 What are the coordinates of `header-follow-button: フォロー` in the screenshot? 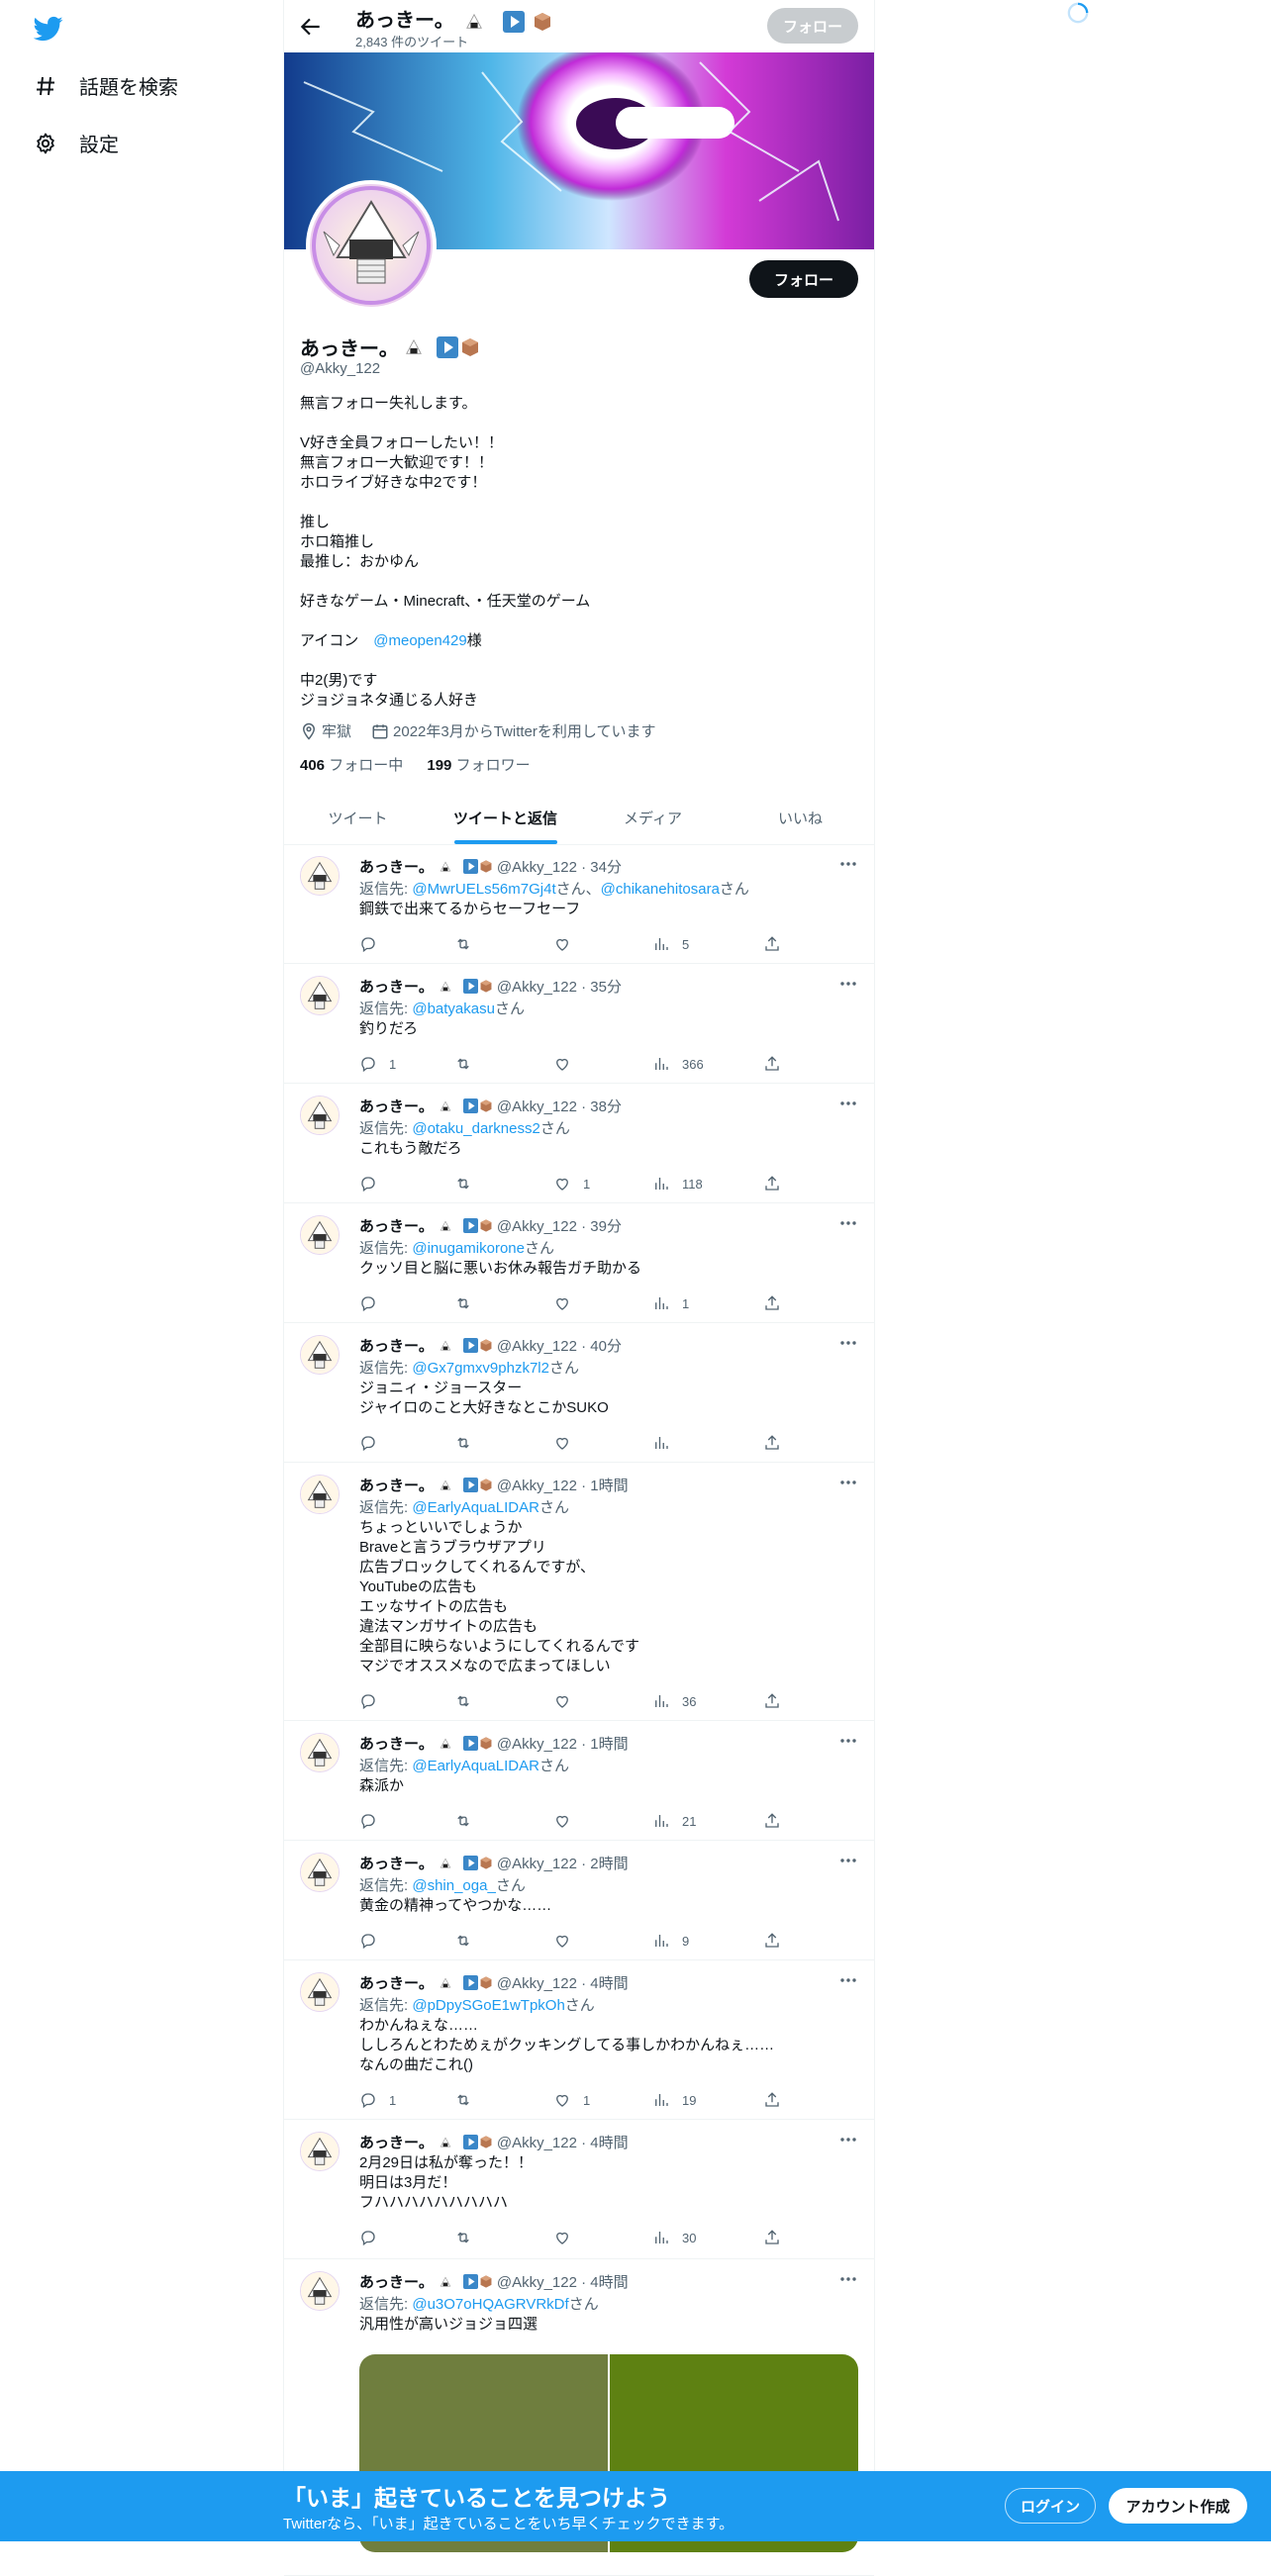 It's located at (813, 26).